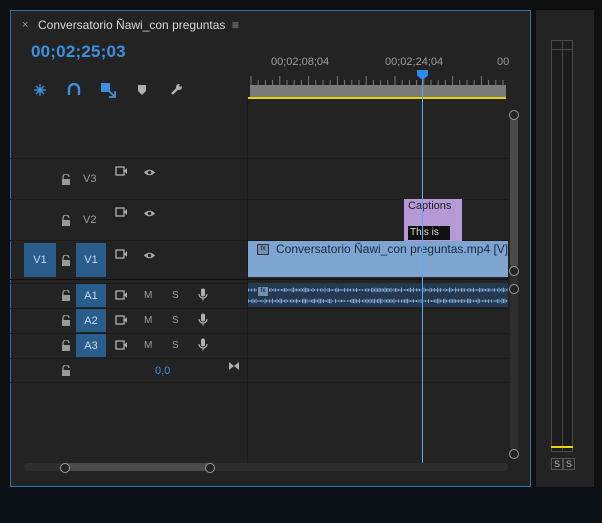 Image resolution: width=602 pixels, height=523 pixels. What do you see at coordinates (378, 79) in the screenshot?
I see `time-ruler-ticks` at bounding box center [378, 79].